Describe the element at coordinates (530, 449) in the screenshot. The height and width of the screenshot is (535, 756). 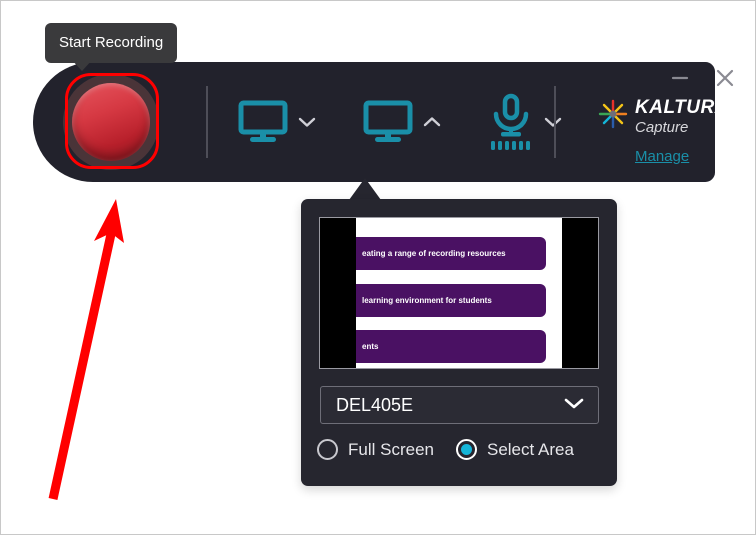
I see `radio-label-select-area: Select Area` at that location.